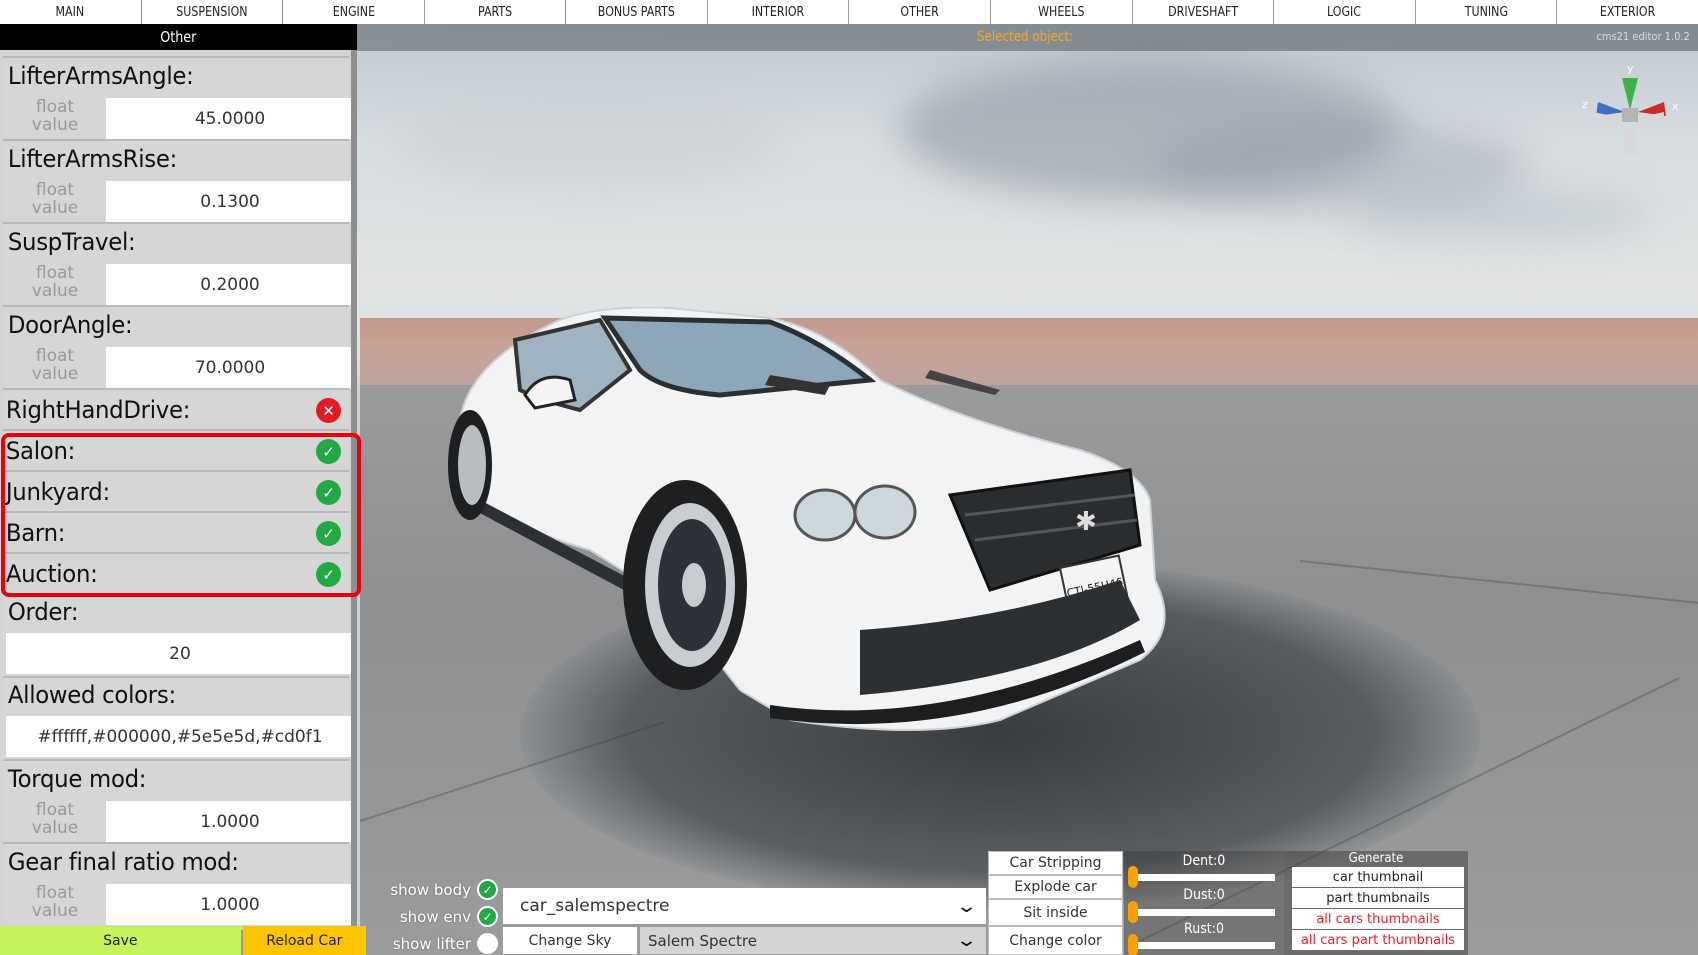  What do you see at coordinates (813, 940) in the screenshot?
I see `car-model-dropdown: Salem Spectre ⌄` at bounding box center [813, 940].